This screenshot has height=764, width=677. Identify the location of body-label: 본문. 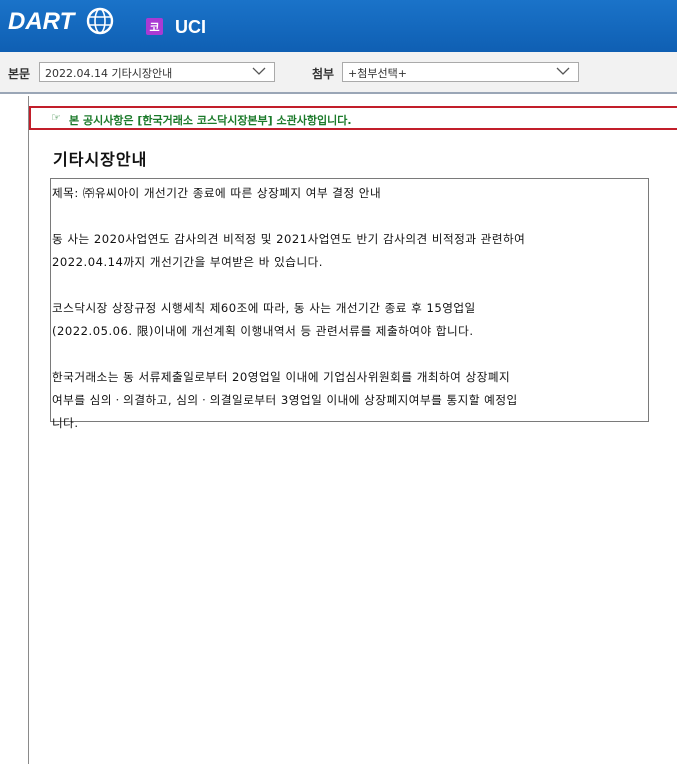
(19, 74).